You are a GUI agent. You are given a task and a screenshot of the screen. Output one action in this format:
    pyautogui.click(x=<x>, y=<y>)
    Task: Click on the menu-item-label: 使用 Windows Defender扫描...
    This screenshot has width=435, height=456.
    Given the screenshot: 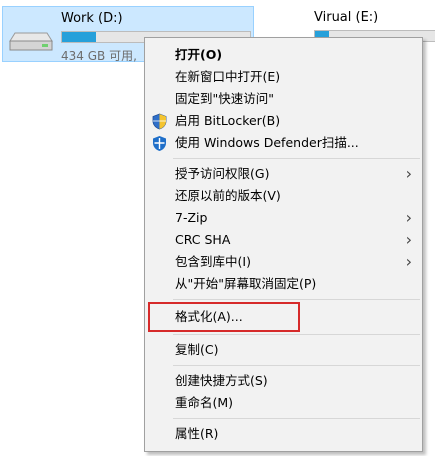 What is the action you would take?
    pyautogui.click(x=267, y=142)
    